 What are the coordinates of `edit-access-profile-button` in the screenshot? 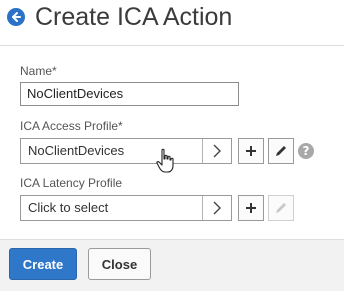 It's located at (281, 151).